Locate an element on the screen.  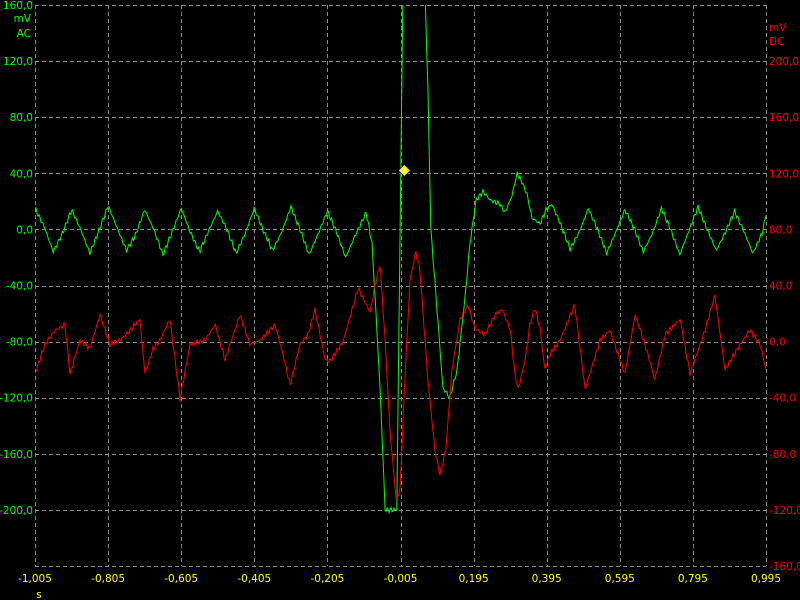
left-tick-label: 160,0 is located at coordinates (18, 6).